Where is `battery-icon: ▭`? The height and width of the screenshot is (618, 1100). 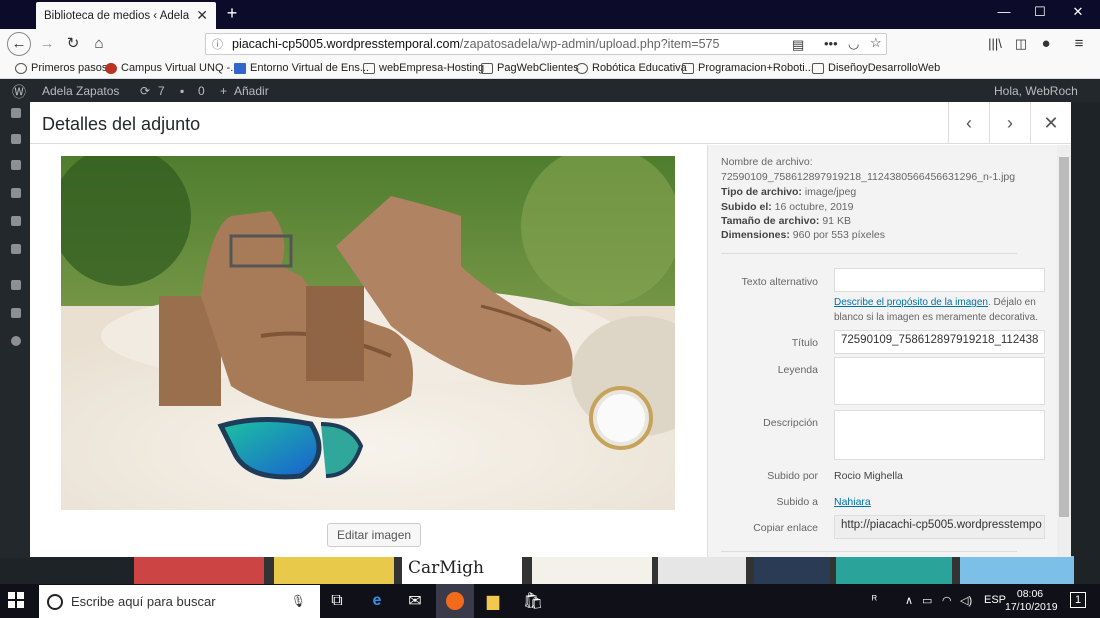
battery-icon: ▭ is located at coordinates (927, 600).